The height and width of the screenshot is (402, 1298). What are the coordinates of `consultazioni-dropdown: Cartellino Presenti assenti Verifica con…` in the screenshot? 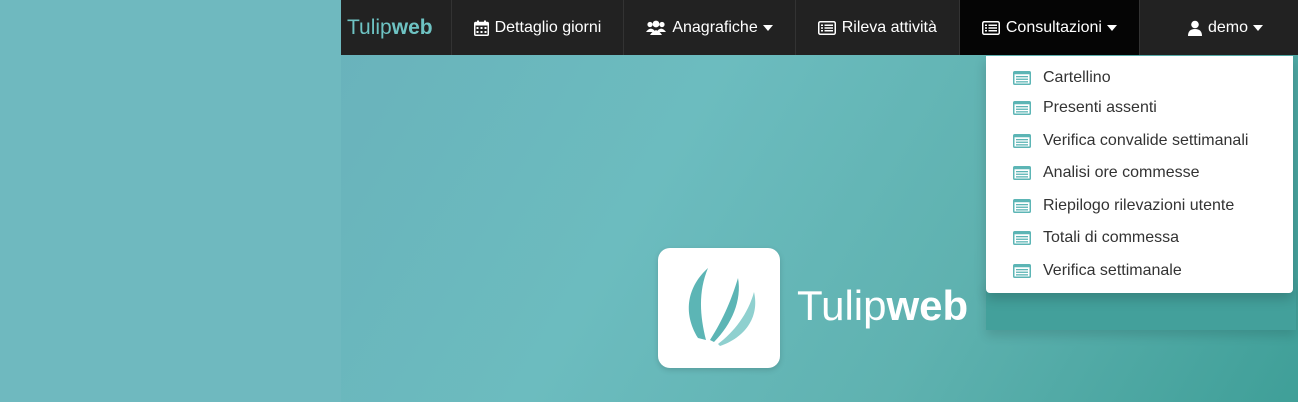 It's located at (1139, 174).